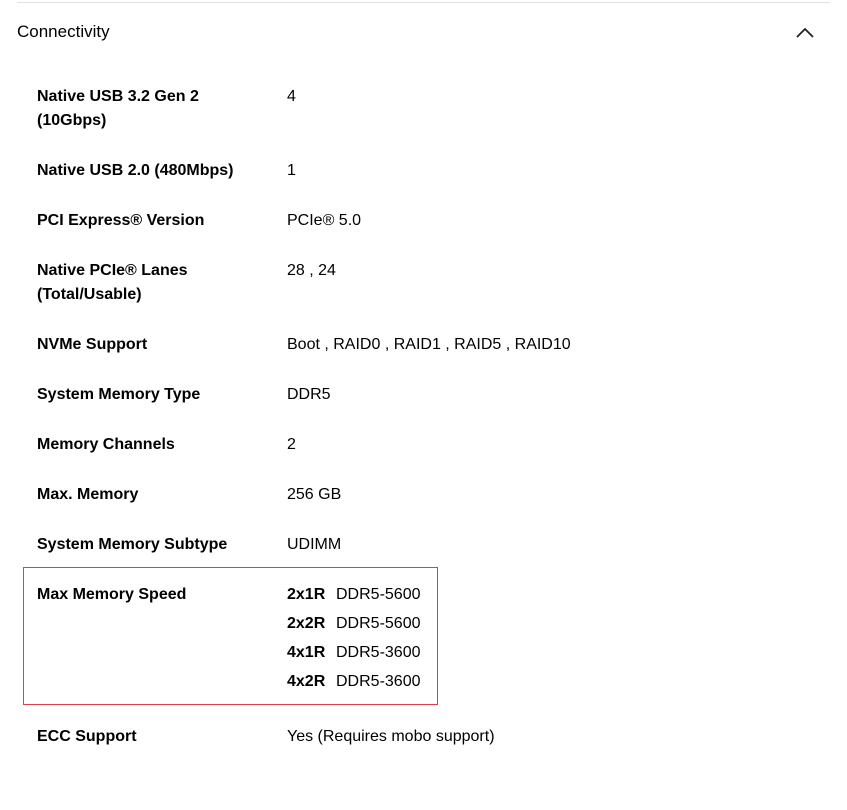  What do you see at coordinates (63, 31) in the screenshot?
I see `section-title: Connectivity` at bounding box center [63, 31].